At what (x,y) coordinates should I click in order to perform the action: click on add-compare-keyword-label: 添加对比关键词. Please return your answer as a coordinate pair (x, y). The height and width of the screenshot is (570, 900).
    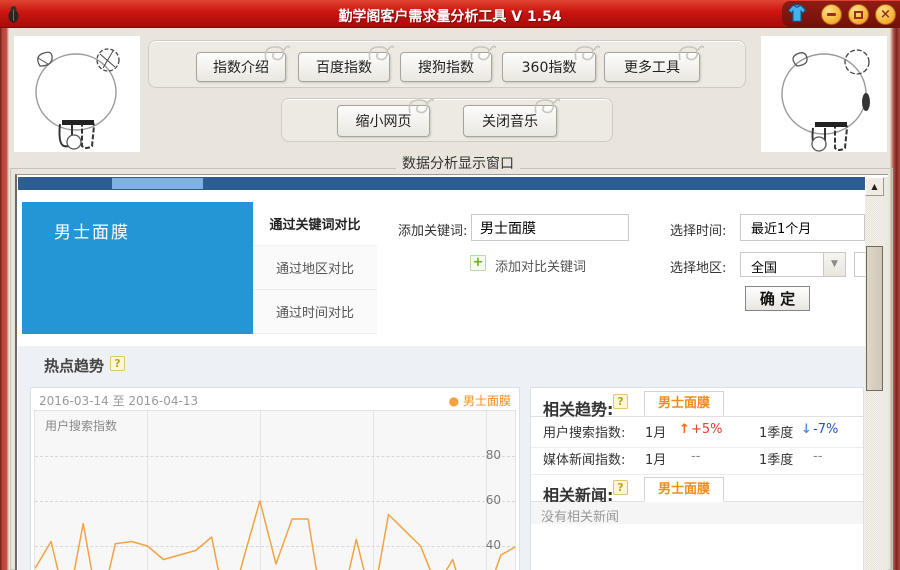
    Looking at the image, I should click on (541, 267).